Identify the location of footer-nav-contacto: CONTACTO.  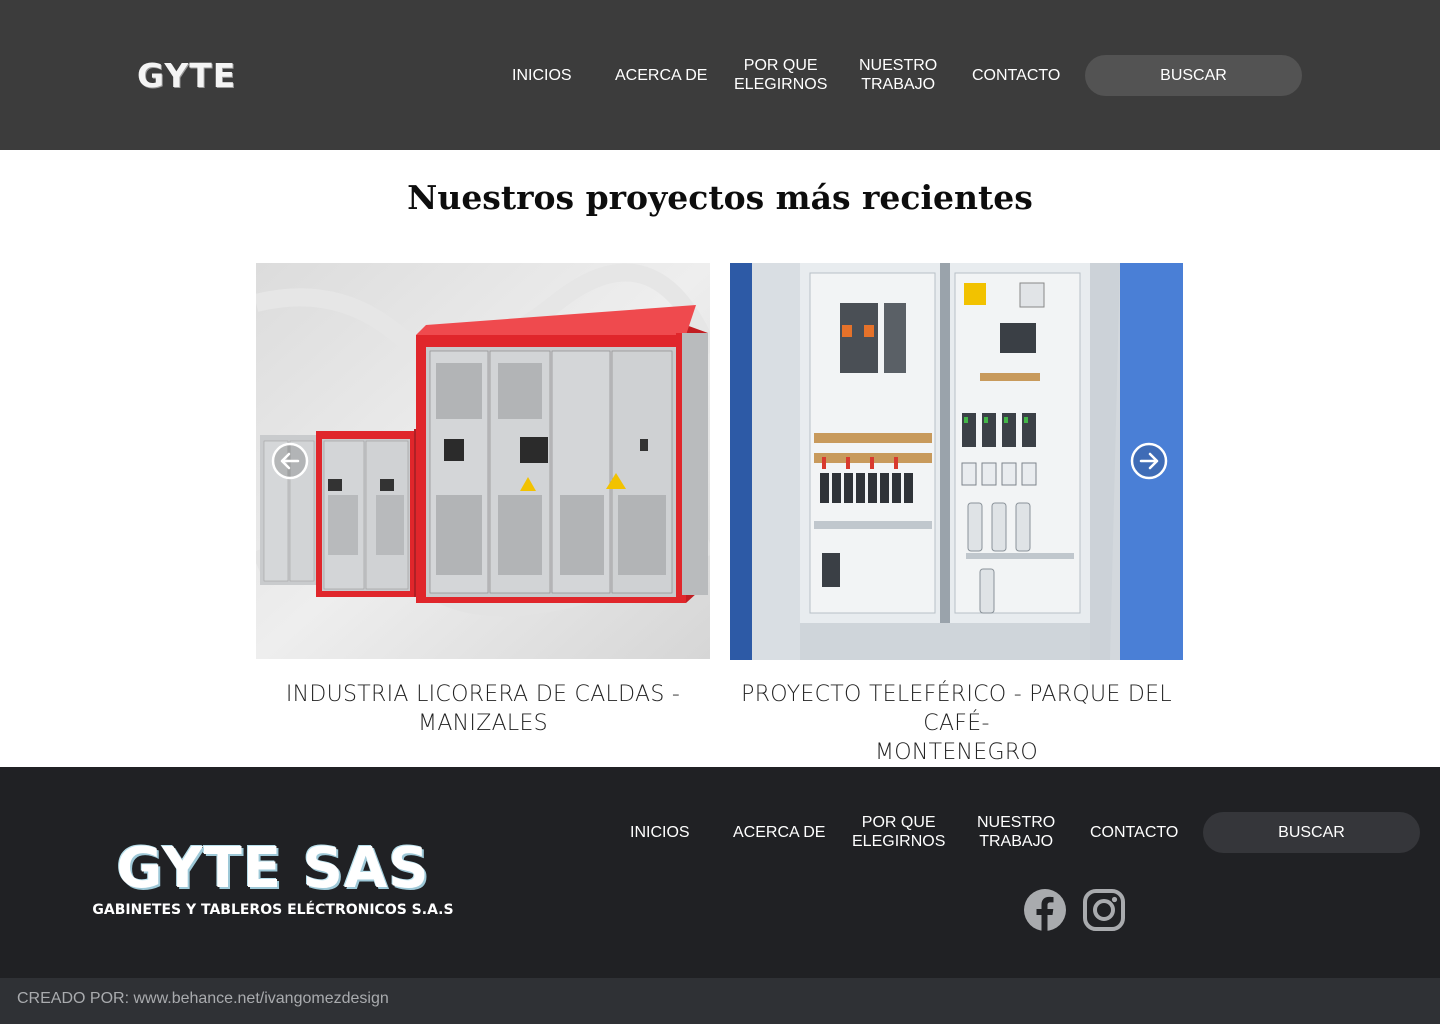
(1134, 832).